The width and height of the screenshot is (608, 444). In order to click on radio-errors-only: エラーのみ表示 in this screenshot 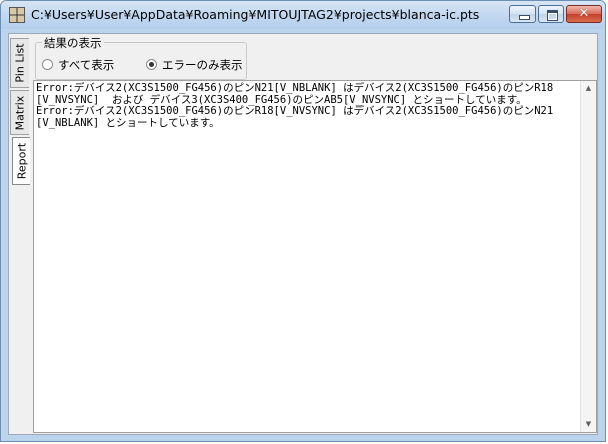, I will do `click(194, 65)`.